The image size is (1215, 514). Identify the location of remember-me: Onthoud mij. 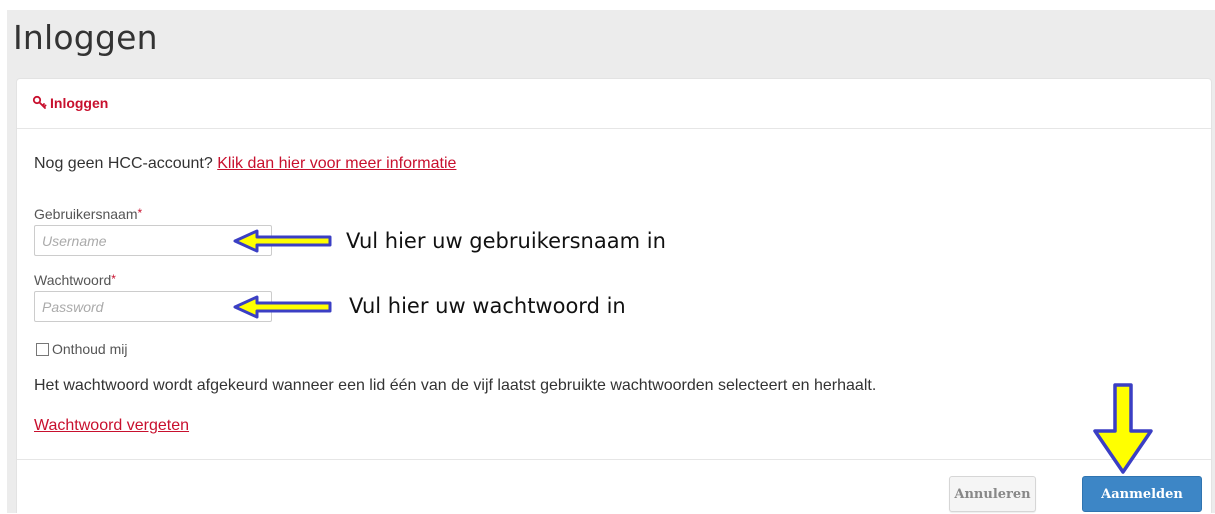
(81, 349).